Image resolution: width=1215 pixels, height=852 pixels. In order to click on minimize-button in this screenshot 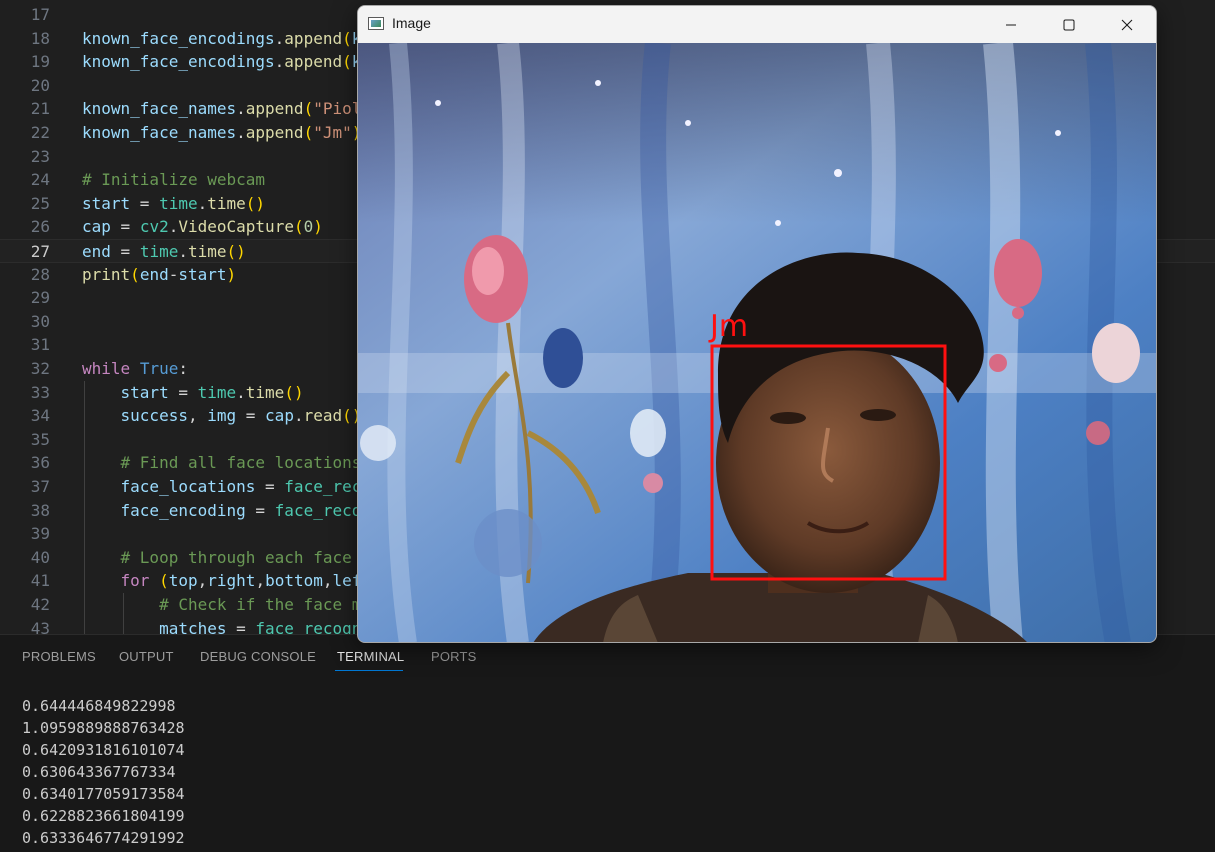, I will do `click(1011, 24)`.